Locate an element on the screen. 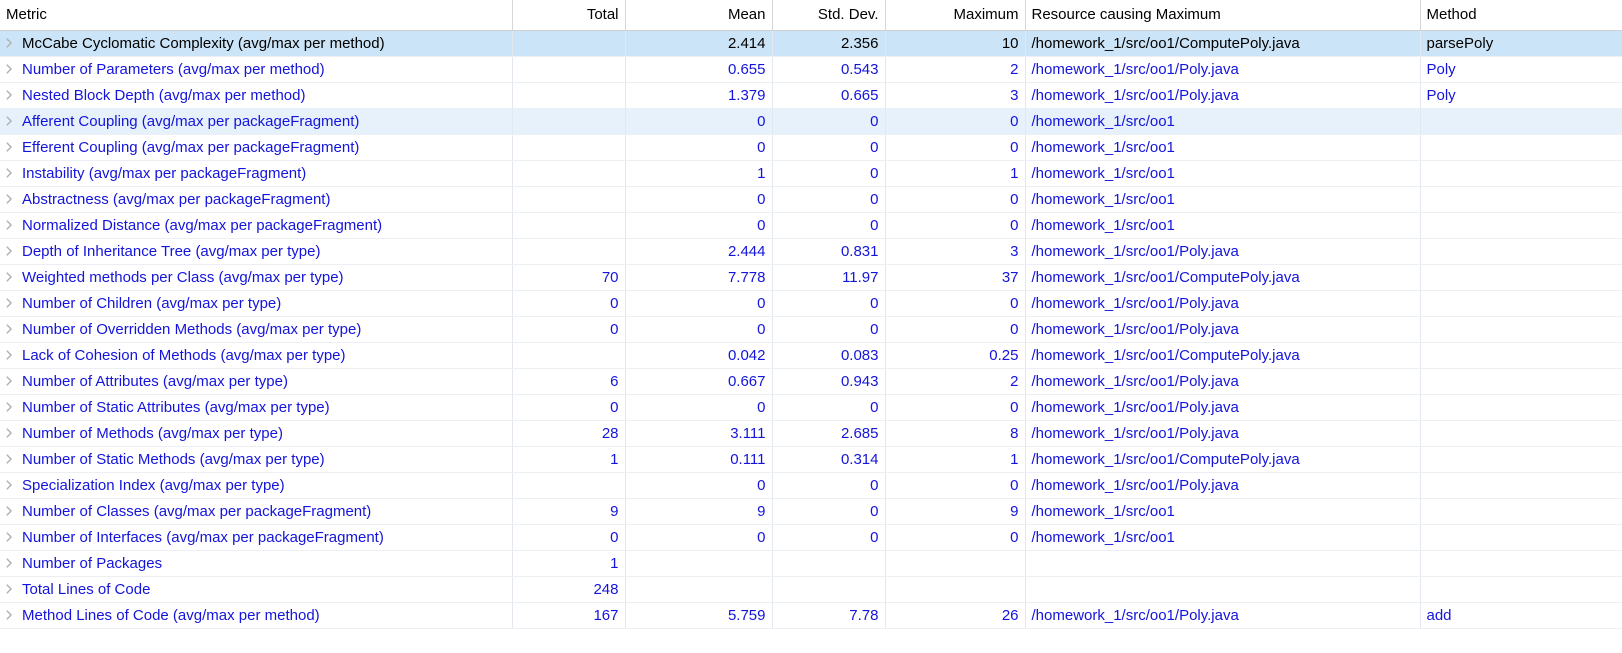 The image size is (1622, 653). cell-resource: /homework_1/src/oo1/ComputePoly.java is located at coordinates (1223, 277).